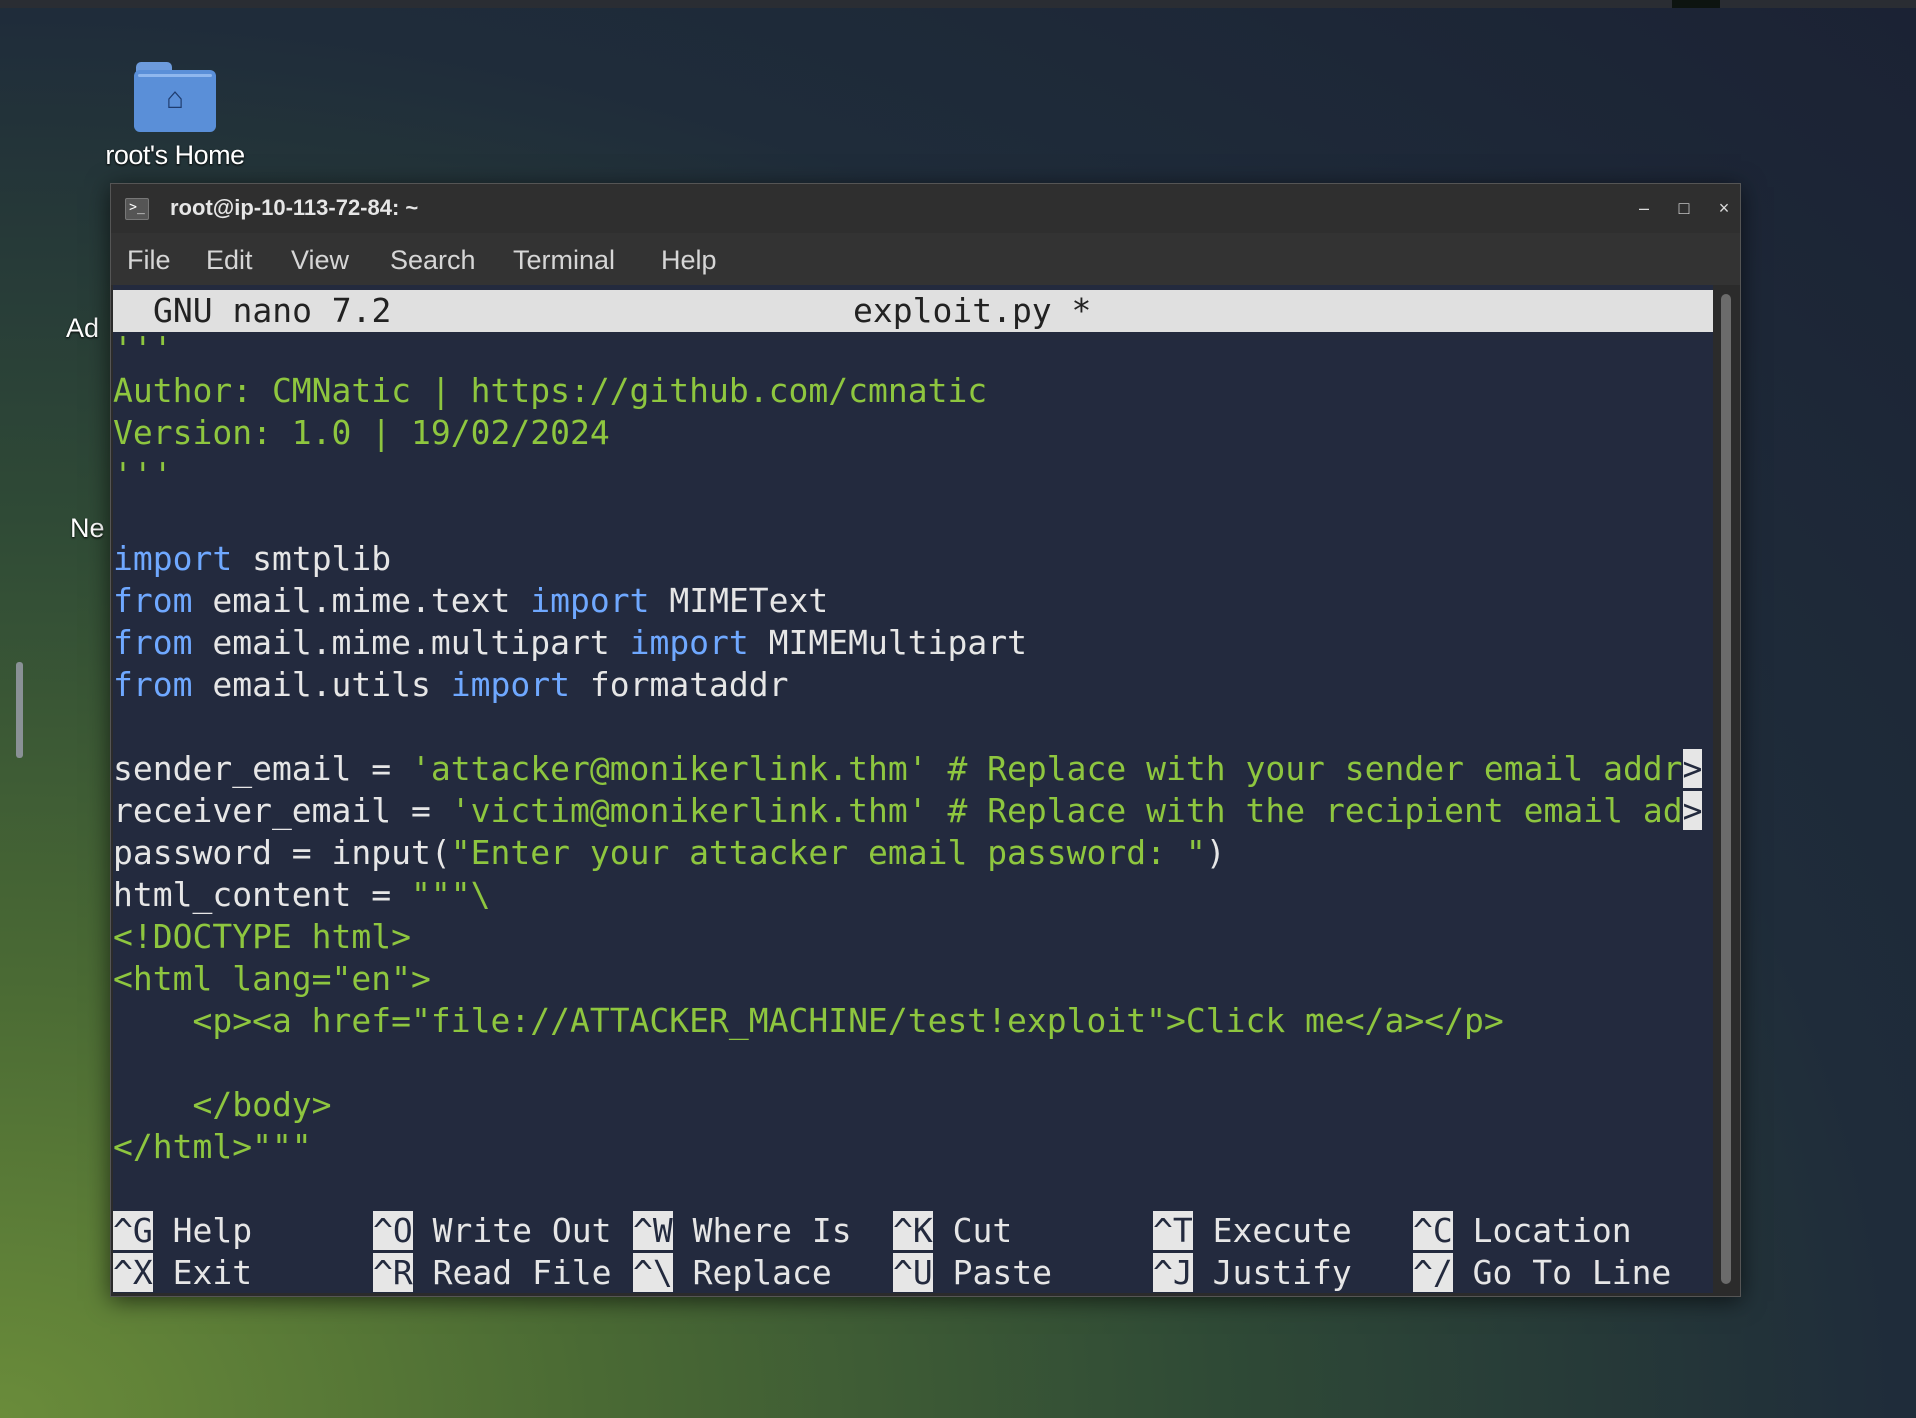 The width and height of the screenshot is (1916, 1418). I want to click on top-panel, so click(958, 4).